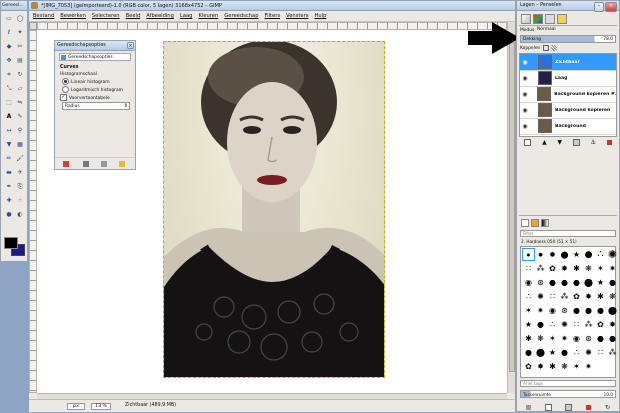 Image resolution: width=620 pixels, height=413 pixels. I want to click on layer-name: Background kopiëren #1, so click(585, 94).